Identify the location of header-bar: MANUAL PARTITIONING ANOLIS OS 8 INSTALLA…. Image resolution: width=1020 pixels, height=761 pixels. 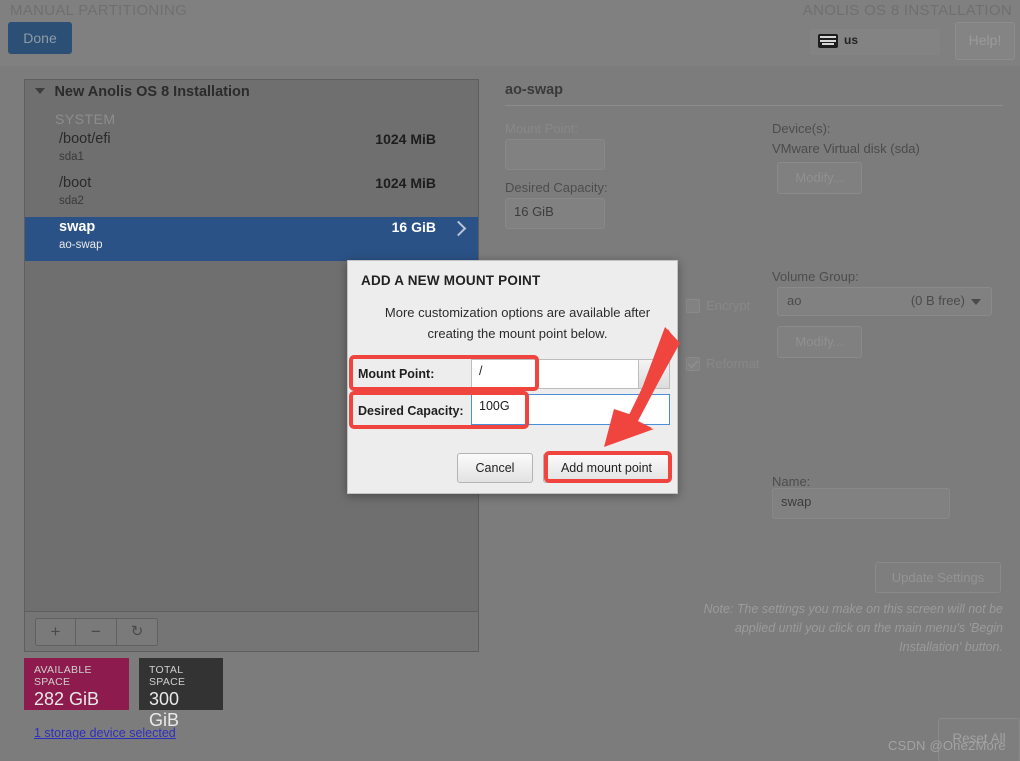
(510, 33).